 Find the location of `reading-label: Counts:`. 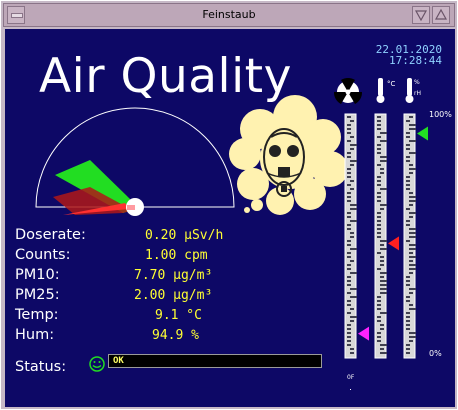

reading-label: Counts: is located at coordinates (43, 255).